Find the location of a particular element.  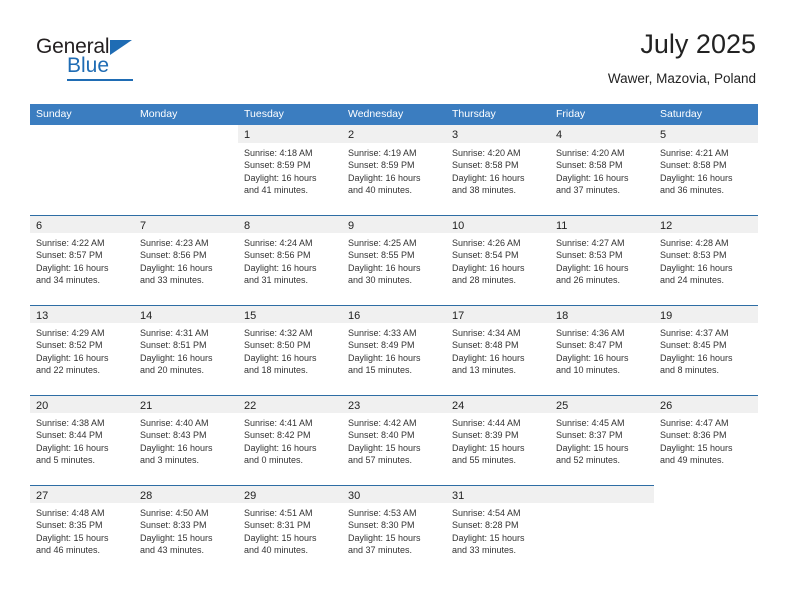

calendar-day-cell is located at coordinates (602, 530).